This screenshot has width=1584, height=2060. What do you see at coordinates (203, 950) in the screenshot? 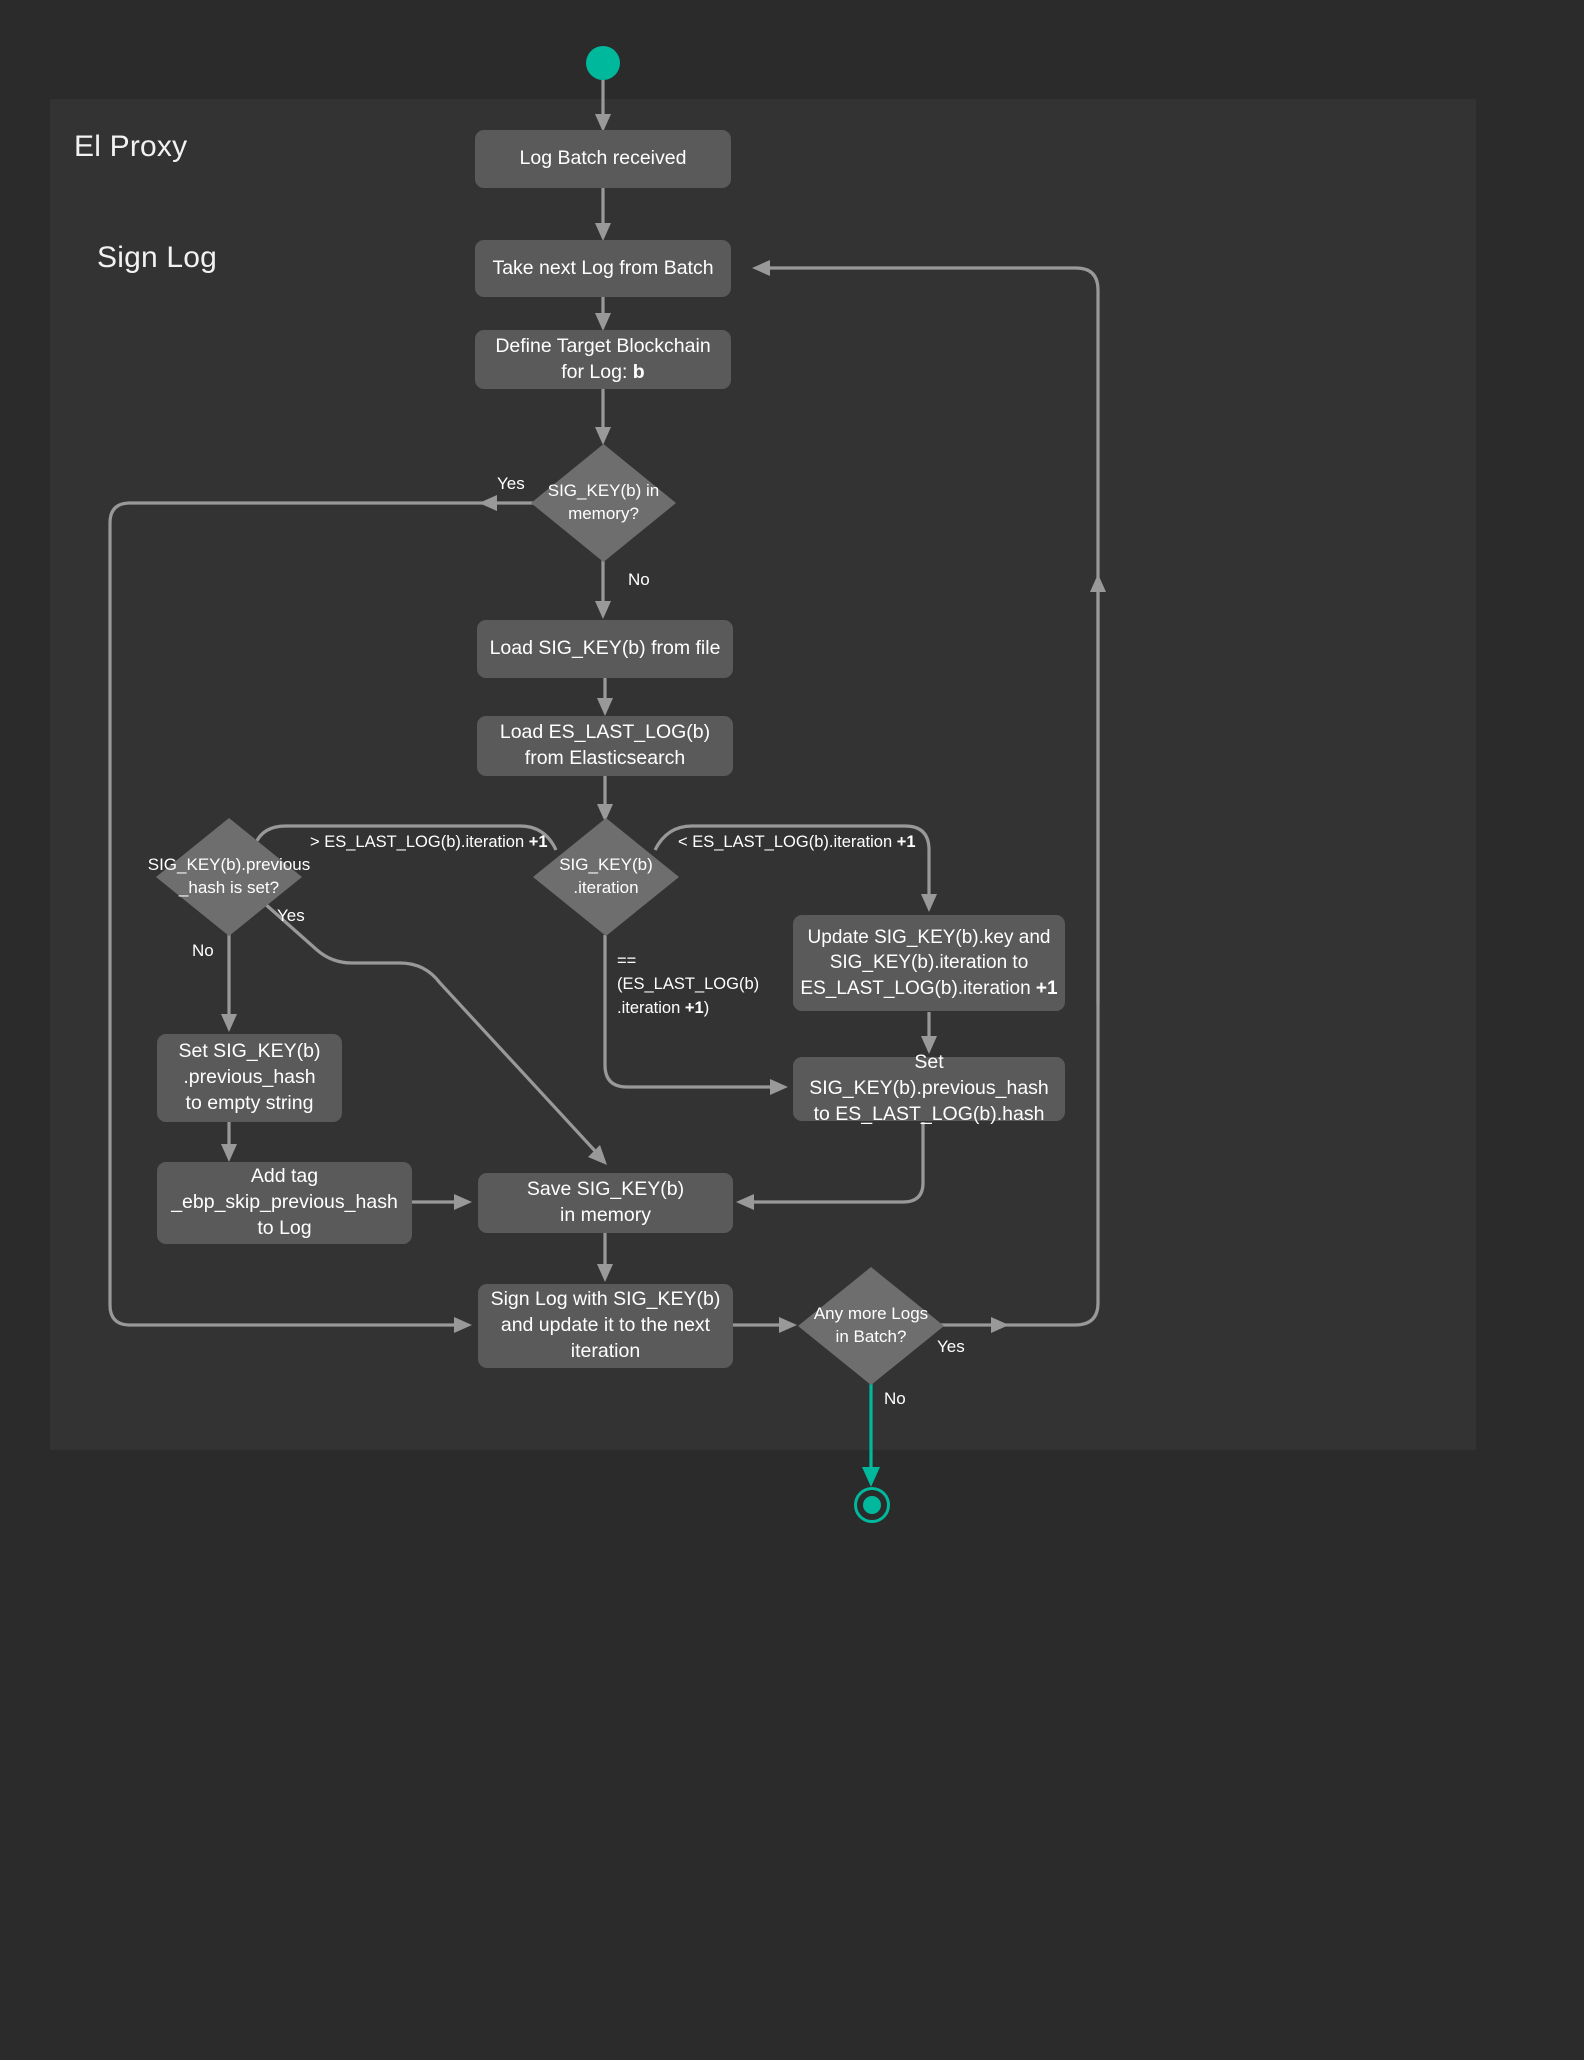
I see `edge-label-prev-hash-no: No` at bounding box center [203, 950].